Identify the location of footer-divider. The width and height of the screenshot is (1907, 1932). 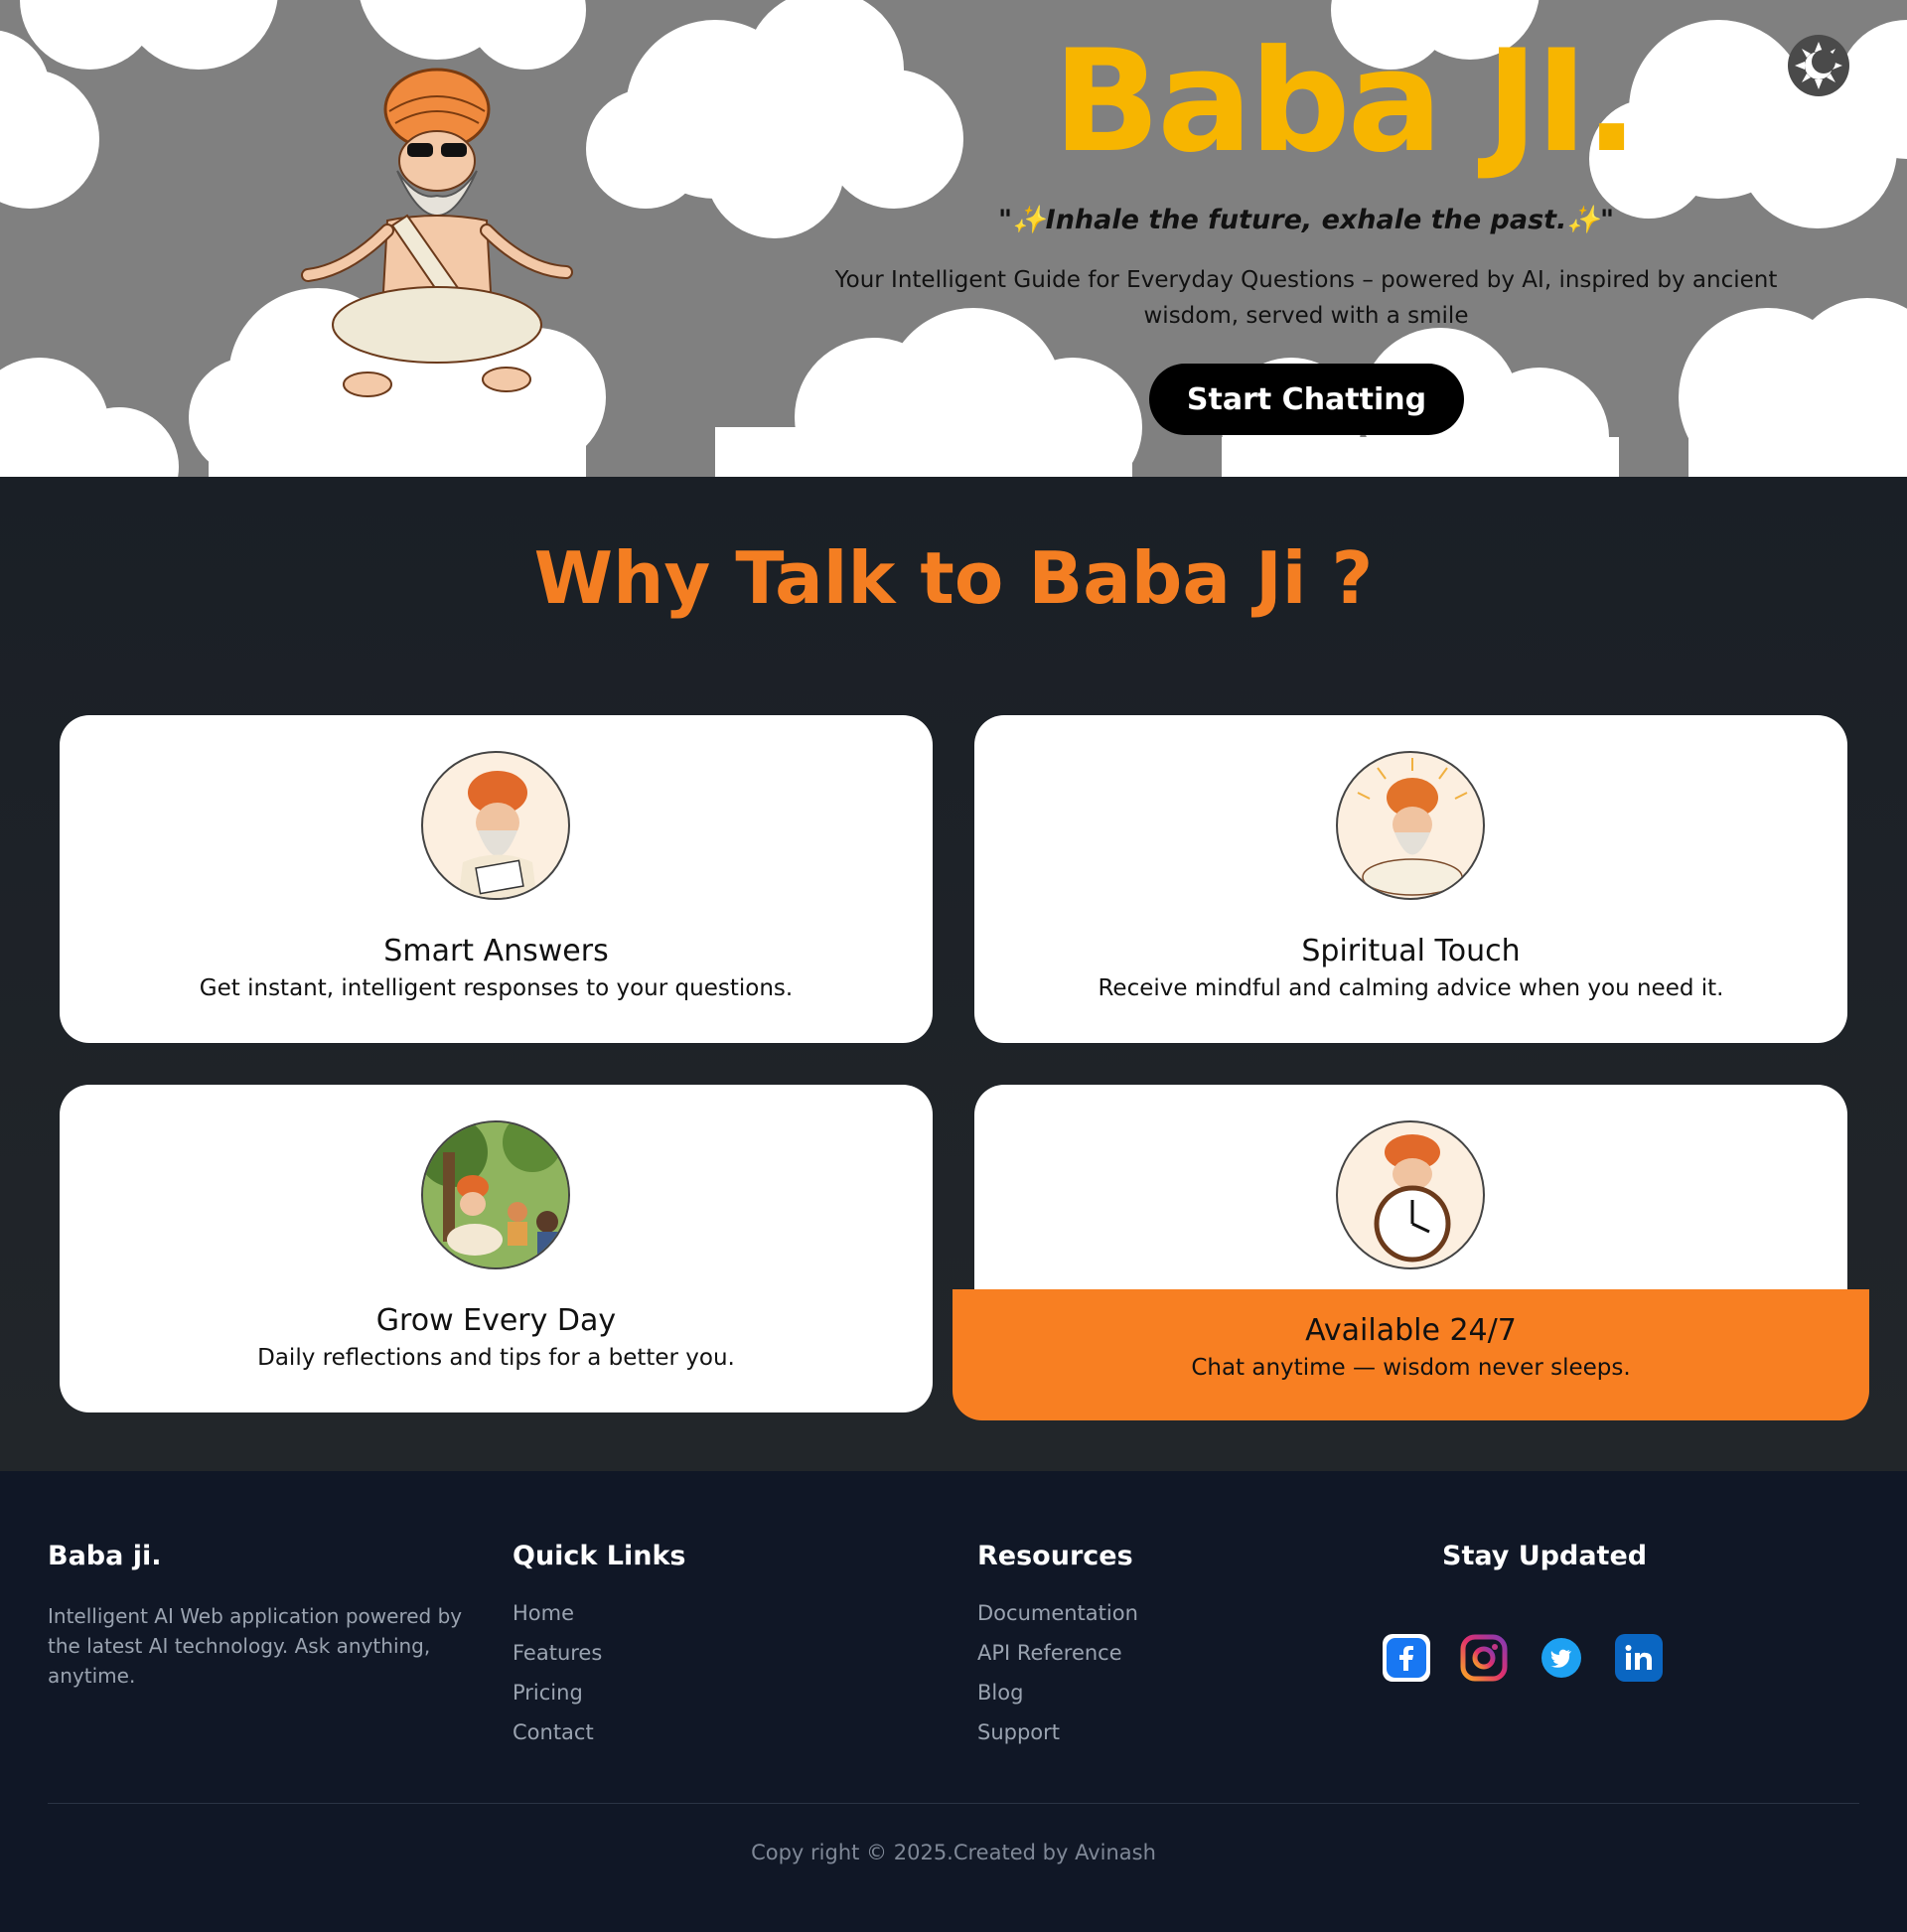
(953, 1803).